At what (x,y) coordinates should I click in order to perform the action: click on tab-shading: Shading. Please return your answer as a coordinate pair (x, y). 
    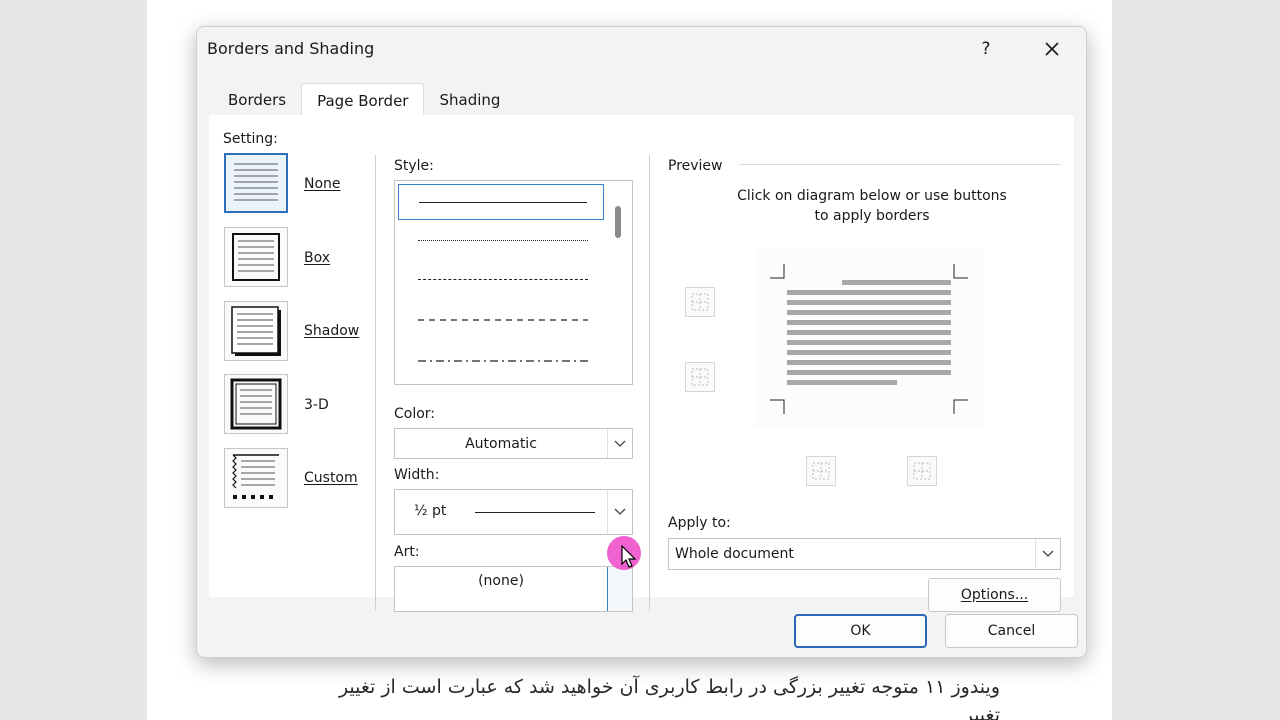
    Looking at the image, I should click on (469, 99).